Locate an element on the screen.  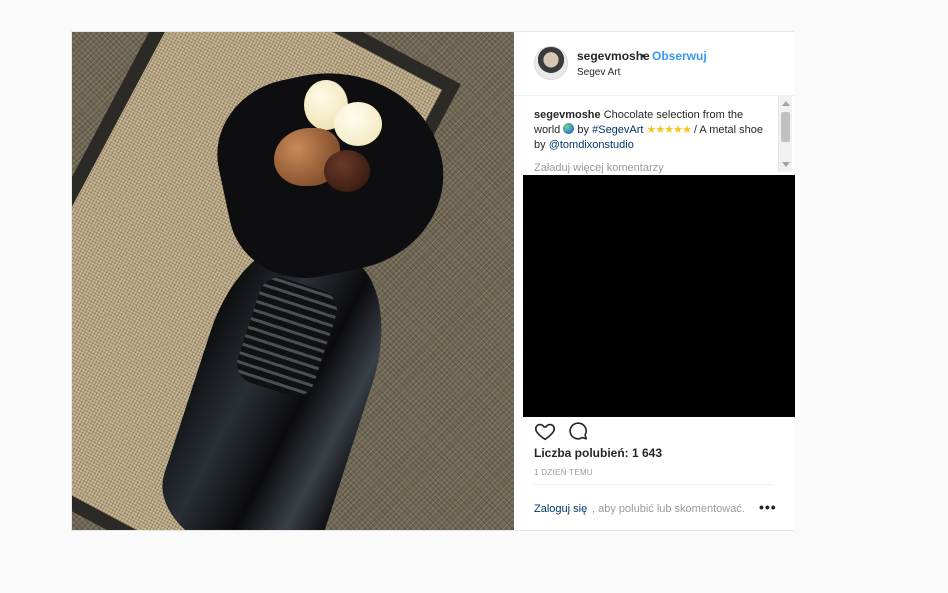
redacted-overlay is located at coordinates (659, 296).